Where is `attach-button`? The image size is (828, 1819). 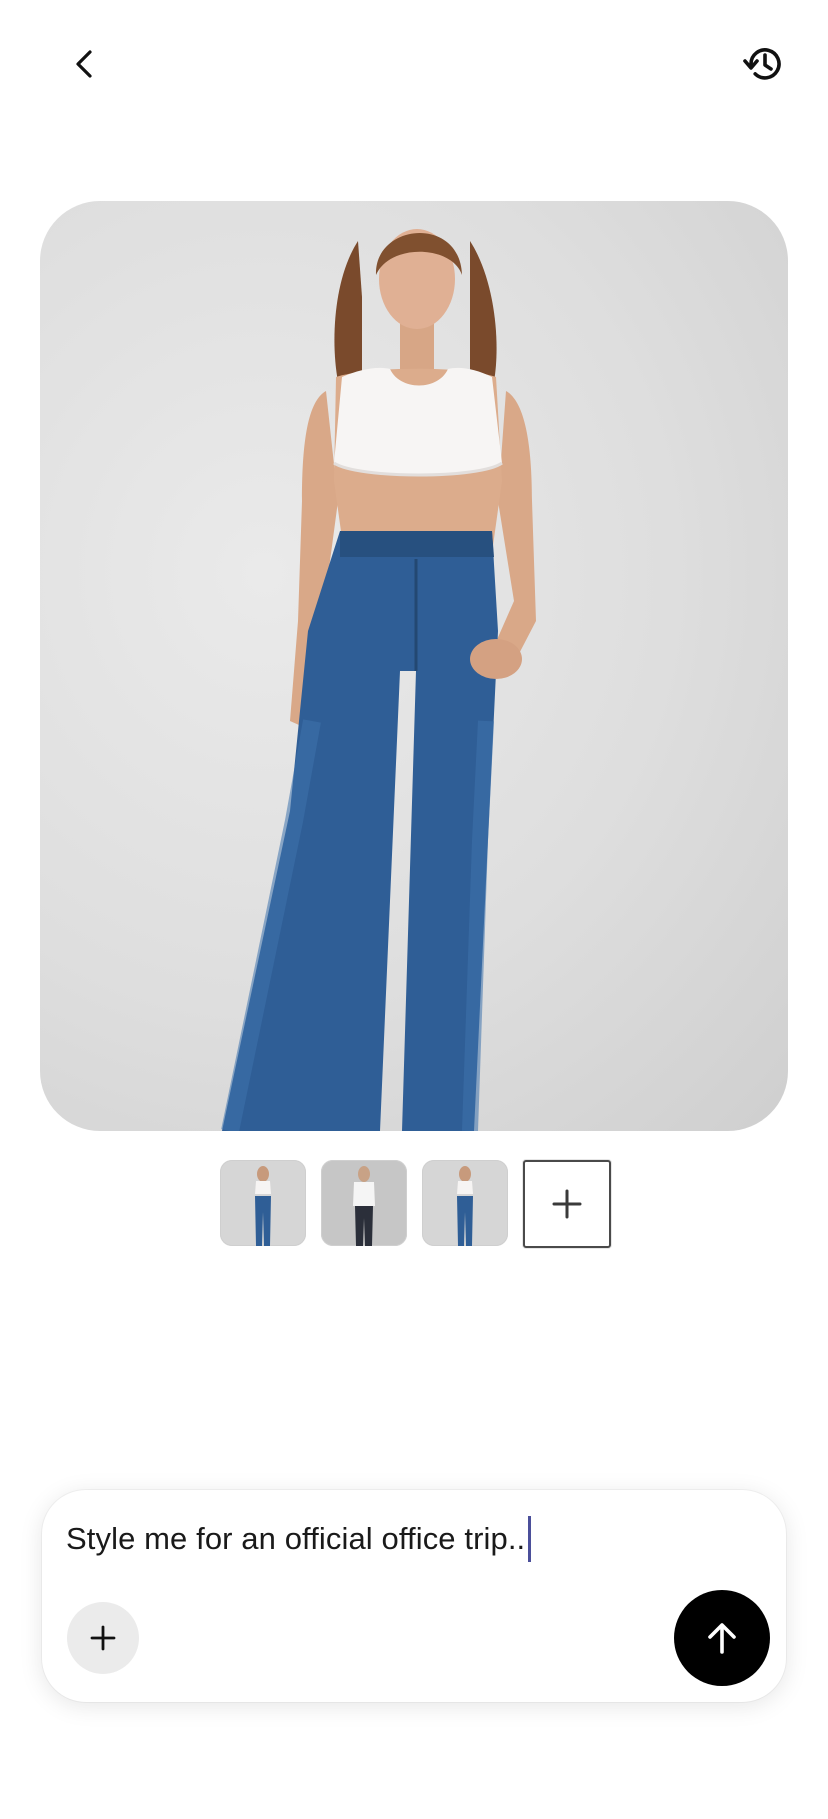 attach-button is located at coordinates (103, 1638).